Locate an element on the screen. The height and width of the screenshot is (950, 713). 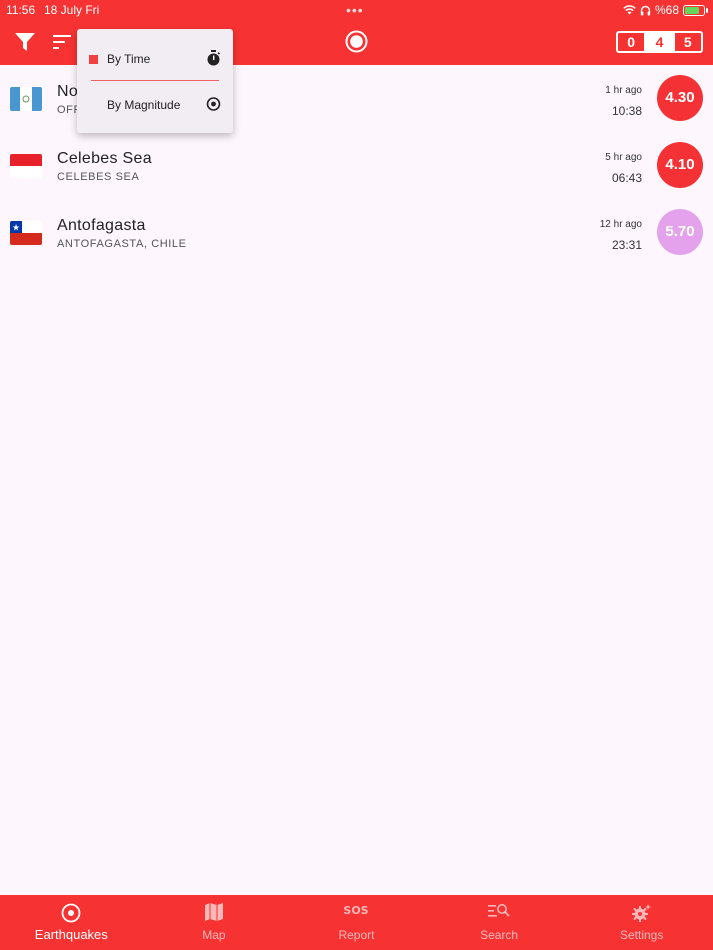
sort-menu: By Time By Magnitude is located at coordinates (155, 81).